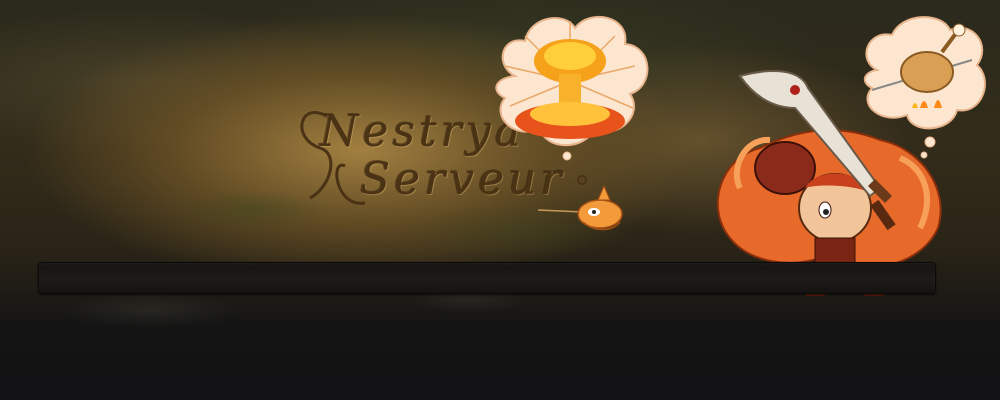 The width and height of the screenshot is (1000, 400). Describe the element at coordinates (572, 88) in the screenshot. I see `mushroom-cloud-explosion-icon` at that location.